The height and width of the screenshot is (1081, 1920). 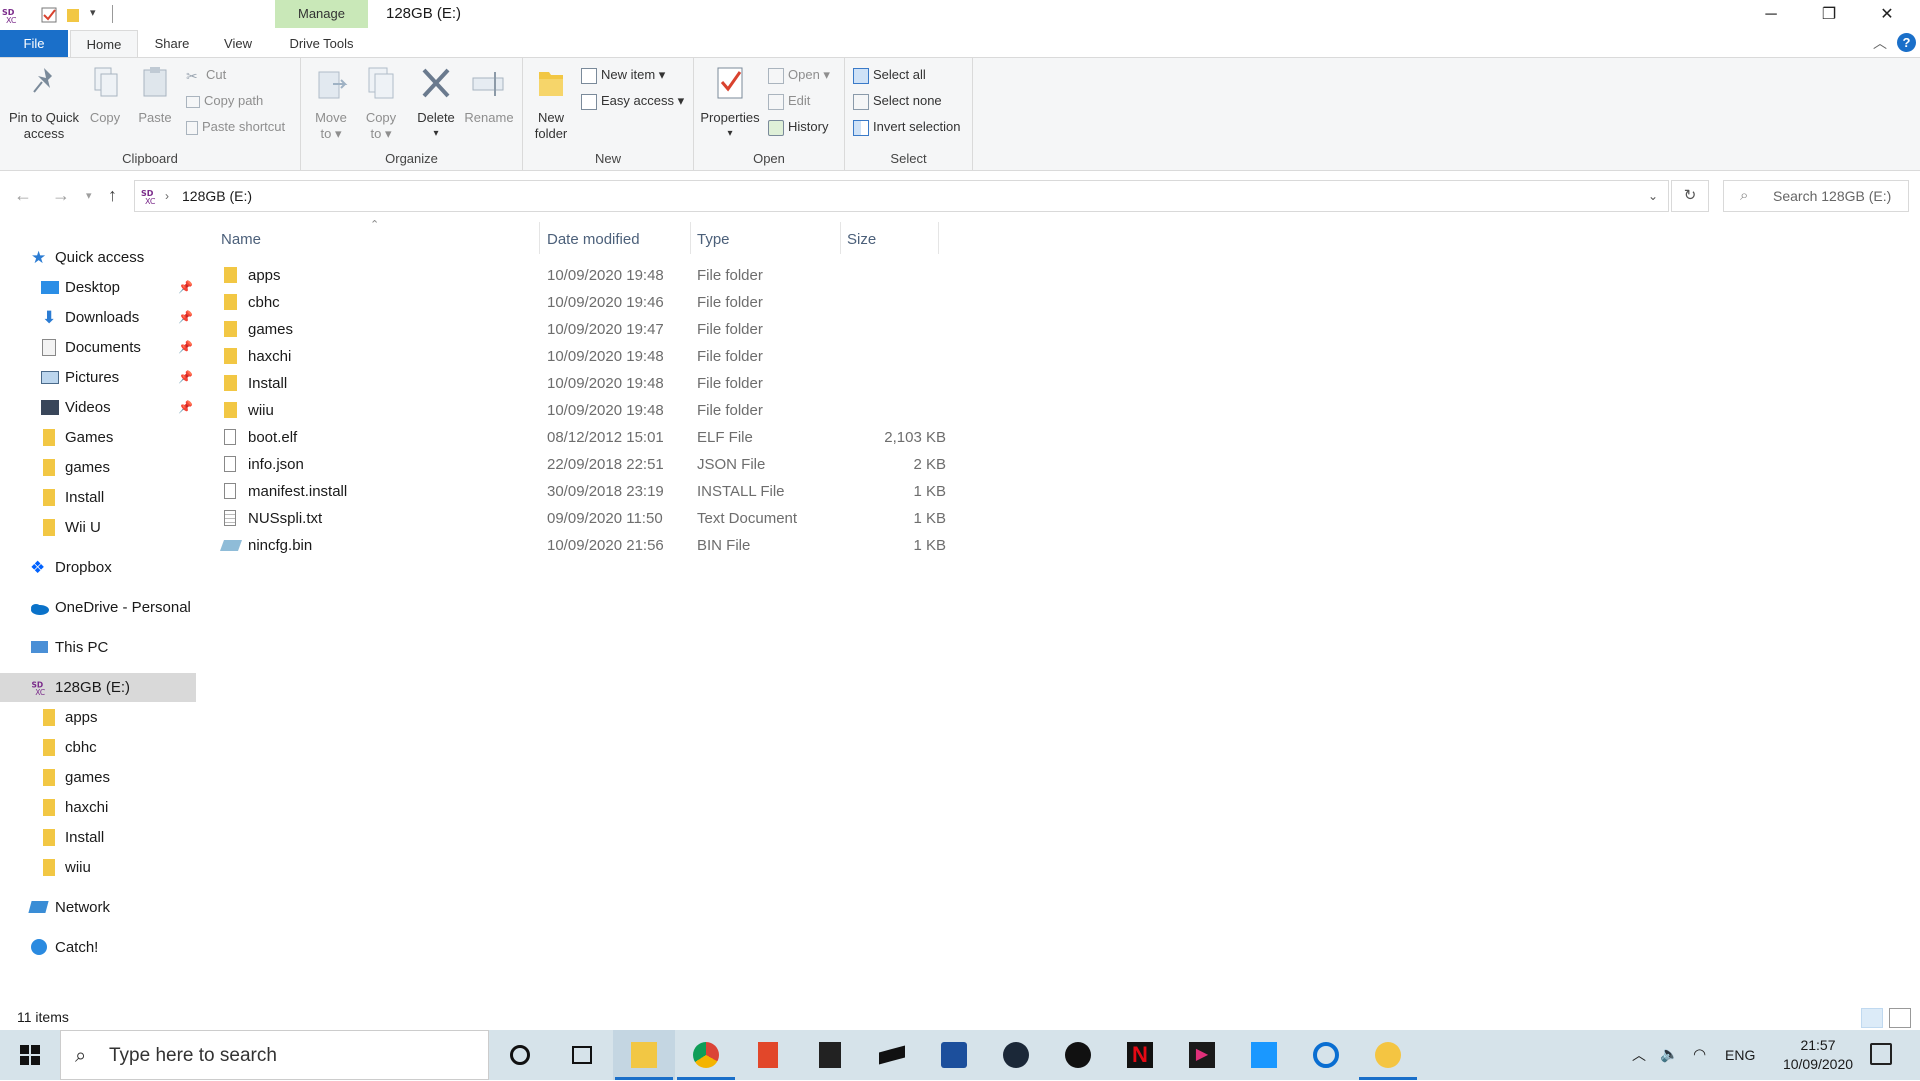 I want to click on nav-drive-apps: apps, so click(x=98, y=717).